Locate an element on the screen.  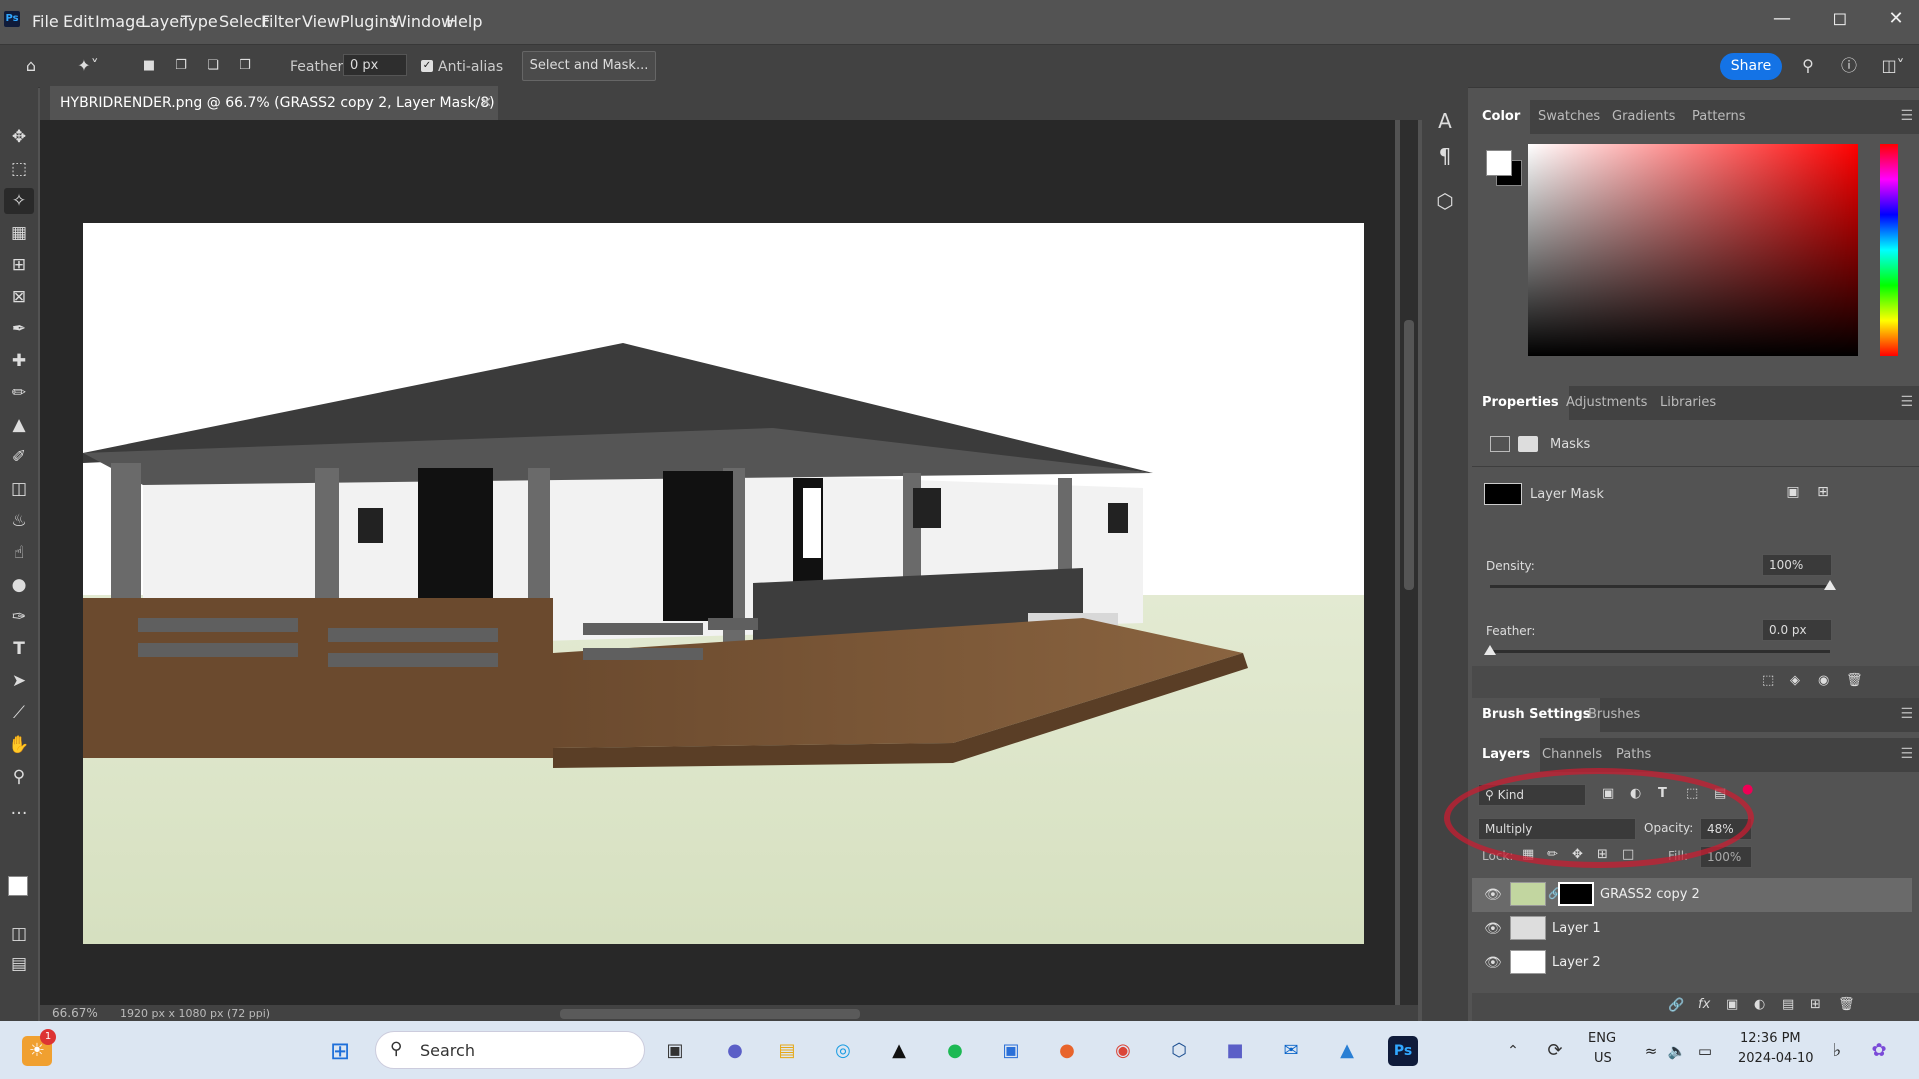
home-icon: ⌂ is located at coordinates (31, 66).